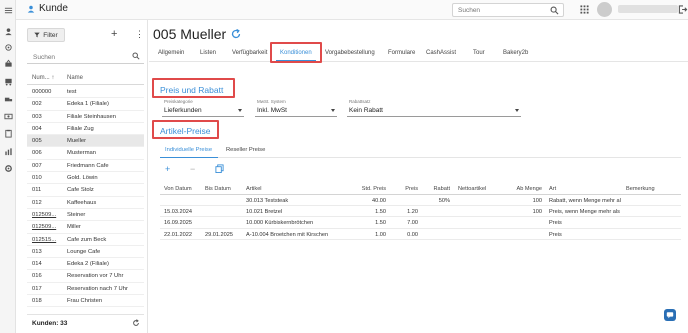  Describe the element at coordinates (85, 117) in the screenshot. I see `list-item: 003 Filiale Steinhausen` at that location.